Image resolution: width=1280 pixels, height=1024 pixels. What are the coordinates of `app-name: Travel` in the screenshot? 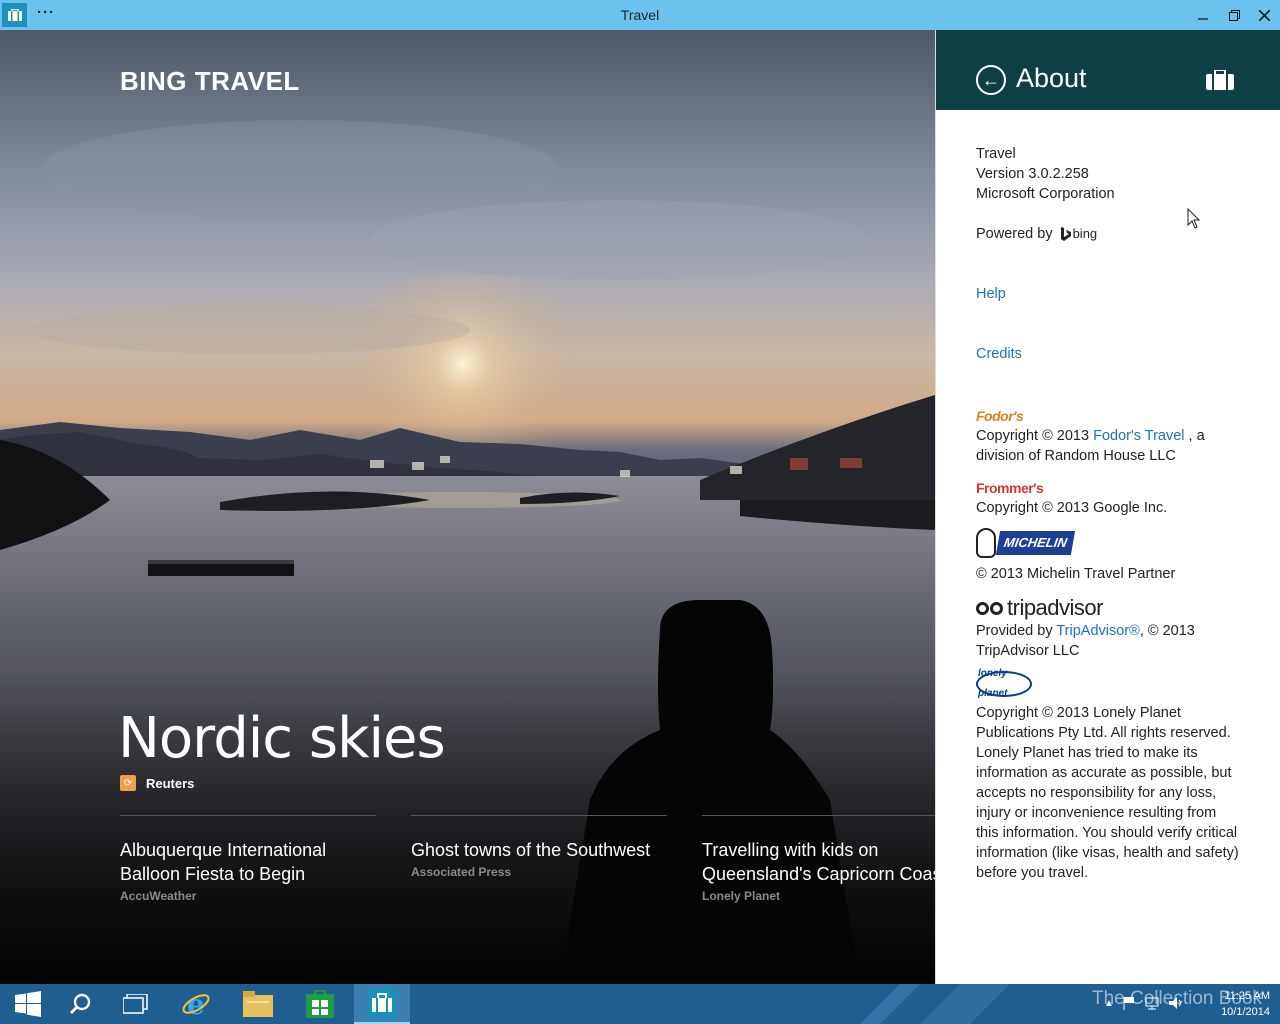 It's located at (996, 154).